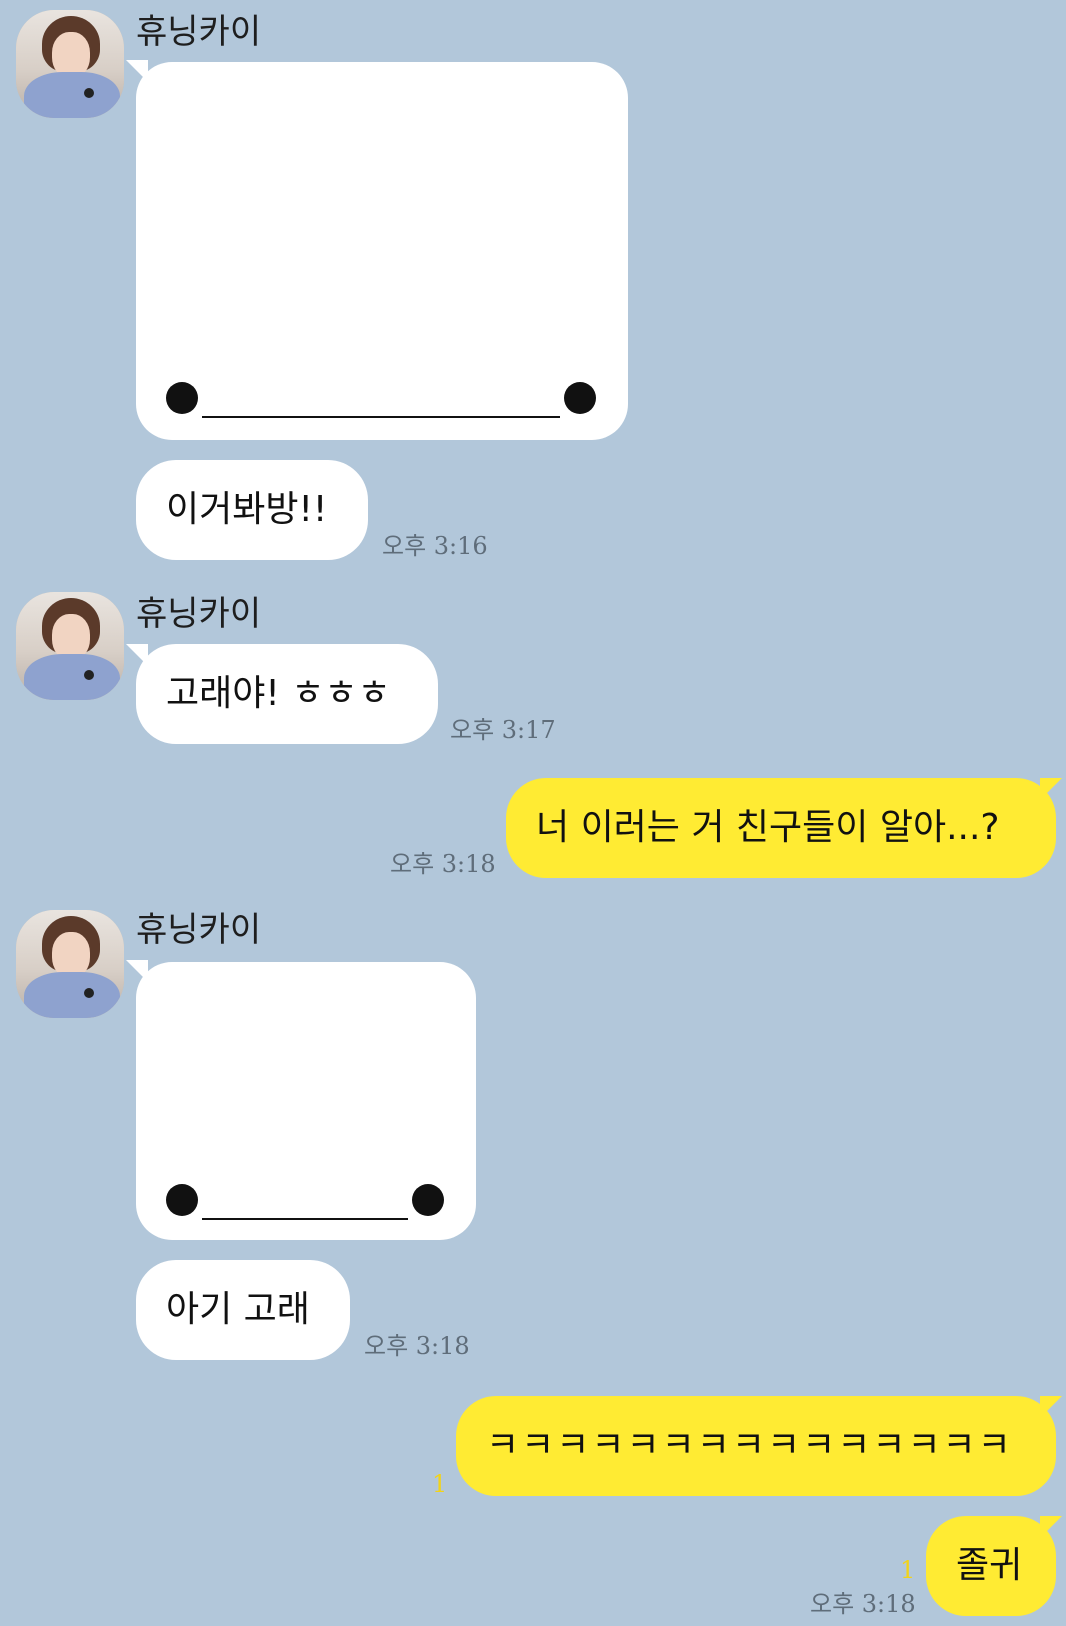 The height and width of the screenshot is (1626, 1066). What do you see at coordinates (278, 693) in the screenshot?
I see `message-text: 고래야! ㅎㅎㅎ` at bounding box center [278, 693].